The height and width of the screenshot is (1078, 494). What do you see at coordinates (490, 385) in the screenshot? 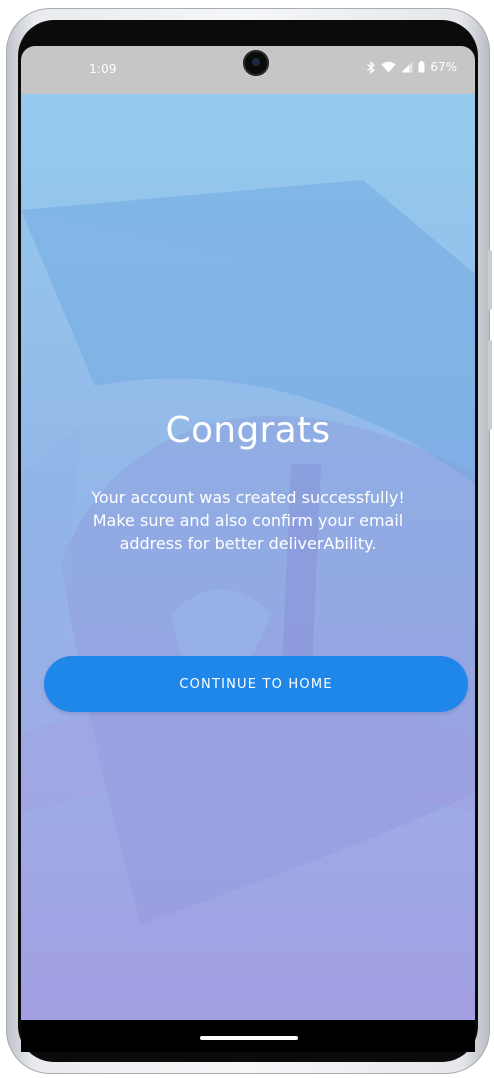
I see `volume-button` at bounding box center [490, 385].